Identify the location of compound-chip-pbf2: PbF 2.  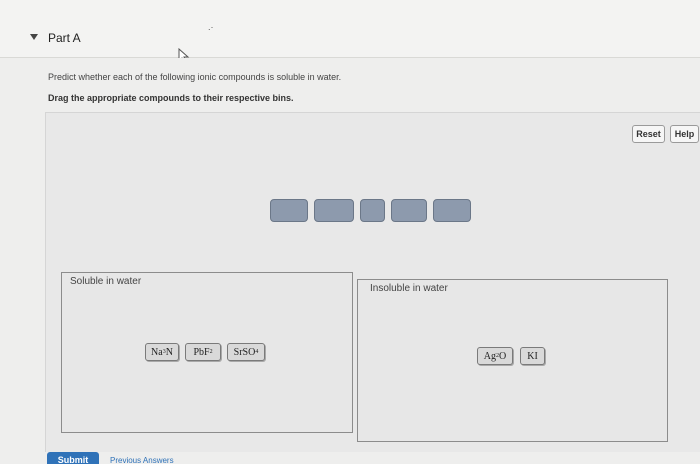
(203, 352).